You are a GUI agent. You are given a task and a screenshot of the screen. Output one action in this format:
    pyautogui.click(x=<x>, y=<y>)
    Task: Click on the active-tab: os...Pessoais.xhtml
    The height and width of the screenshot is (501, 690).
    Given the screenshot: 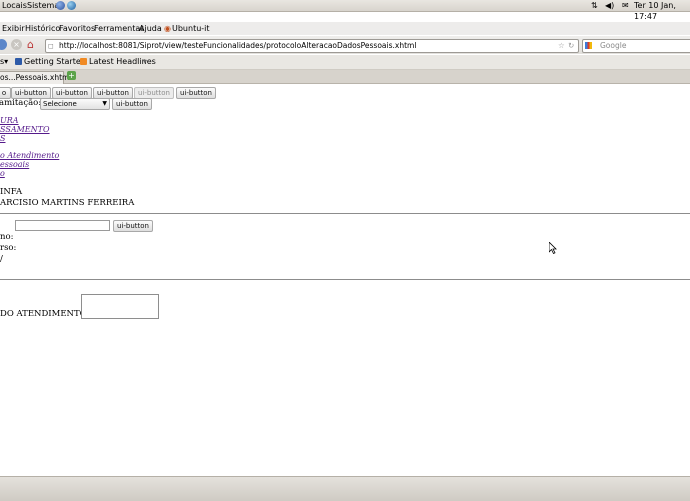 What is the action you would take?
    pyautogui.click(x=35, y=77)
    